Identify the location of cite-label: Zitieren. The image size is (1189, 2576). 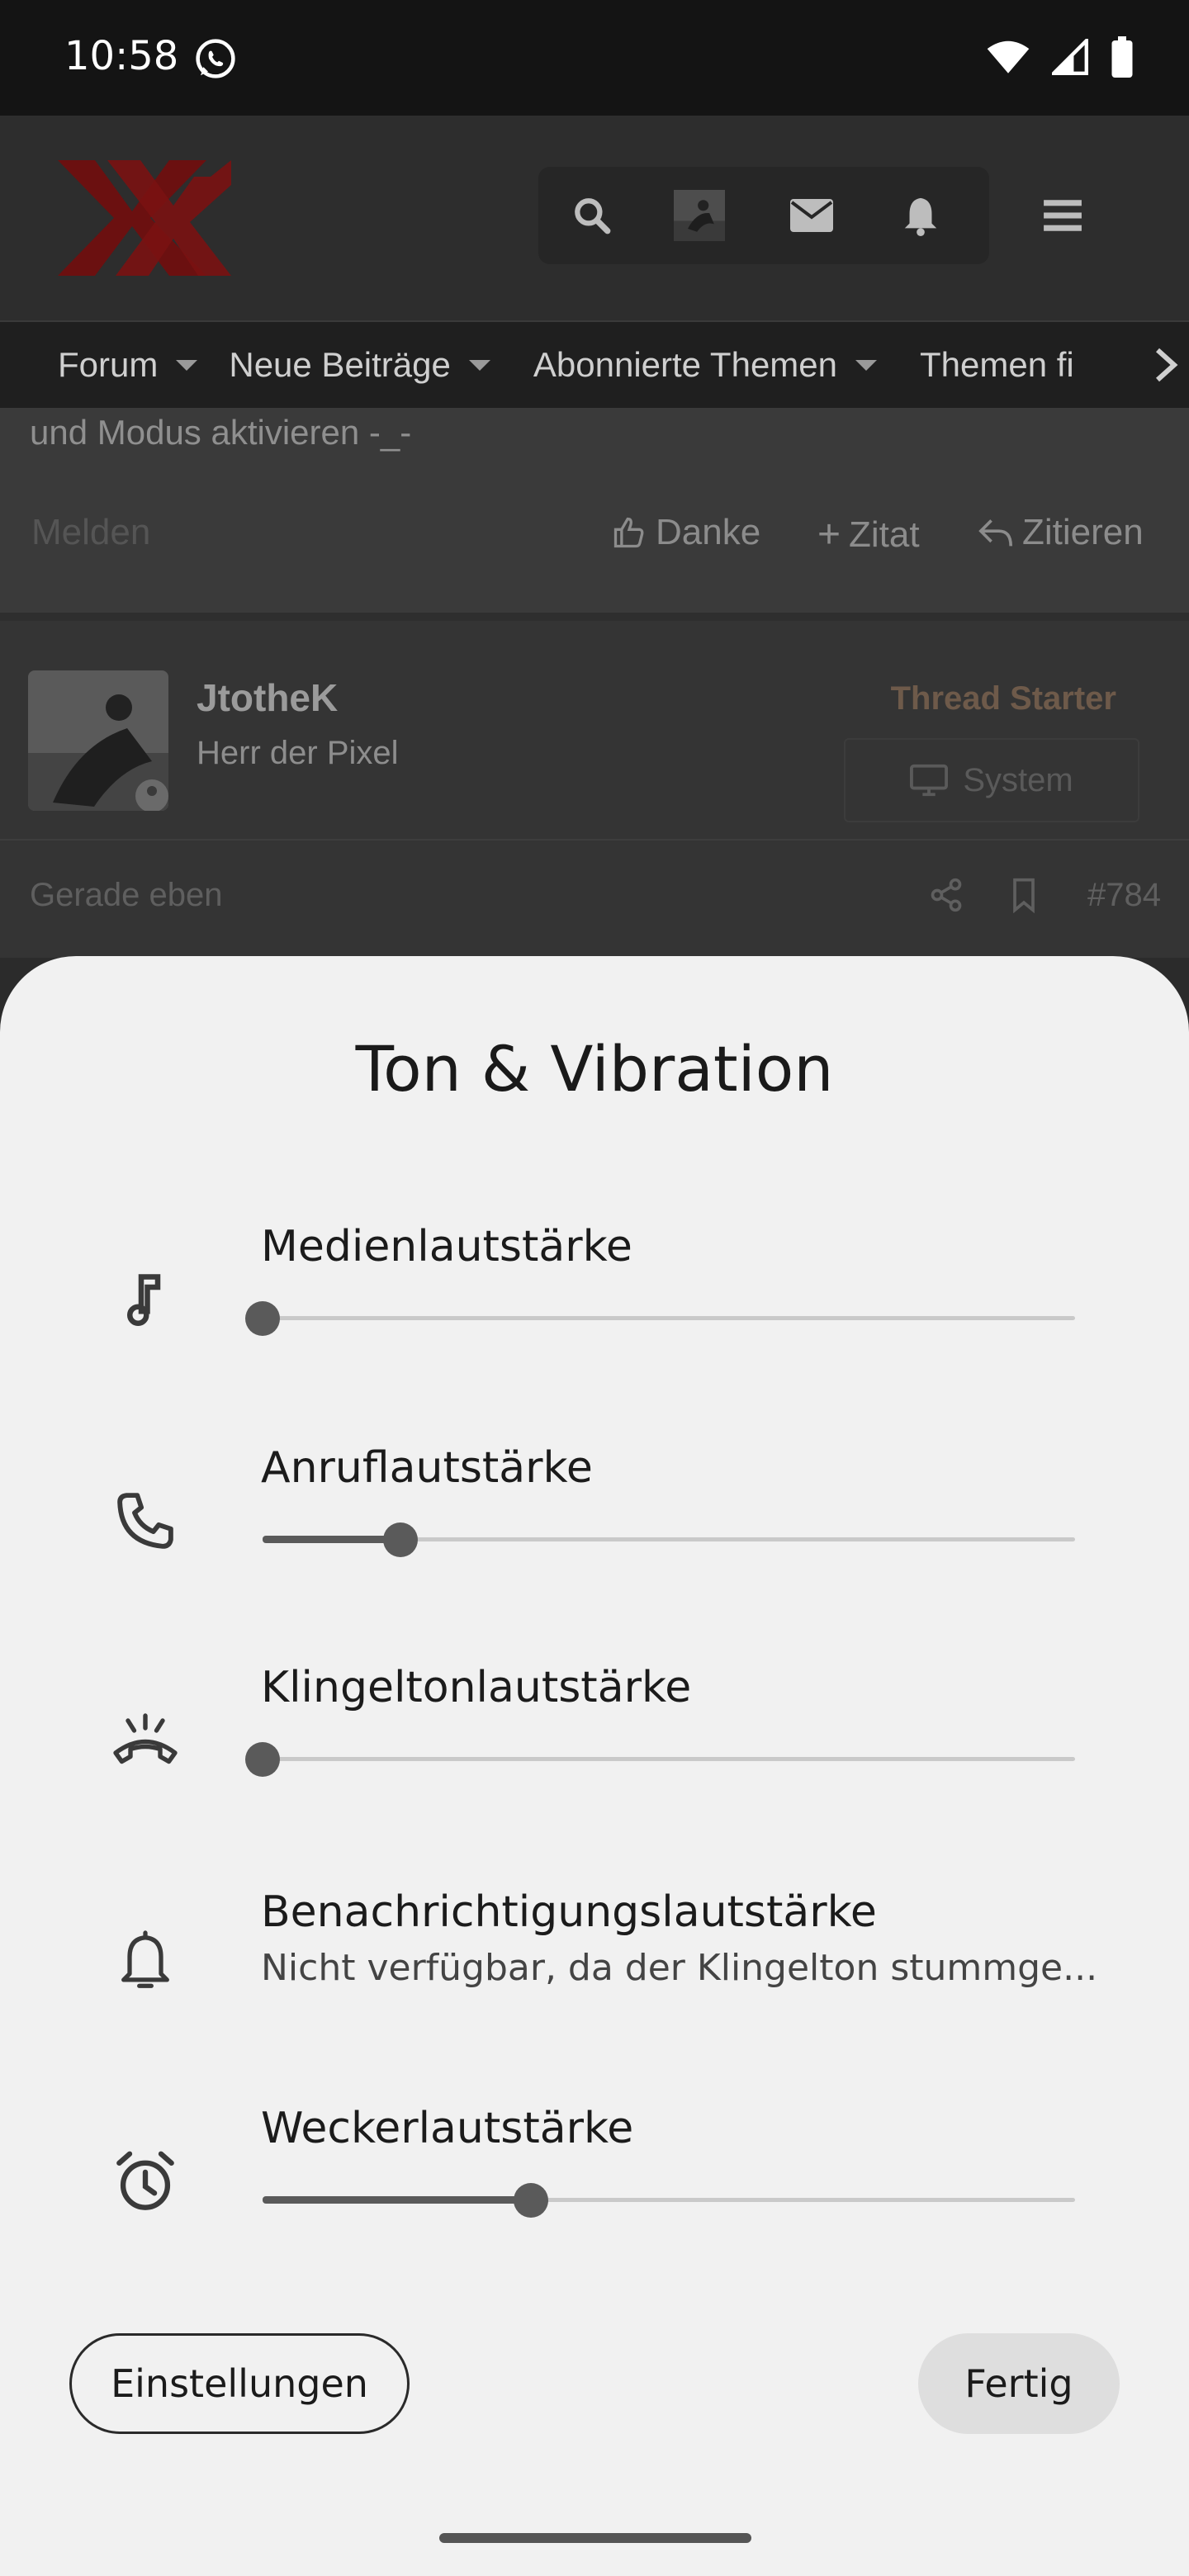
(1083, 532).